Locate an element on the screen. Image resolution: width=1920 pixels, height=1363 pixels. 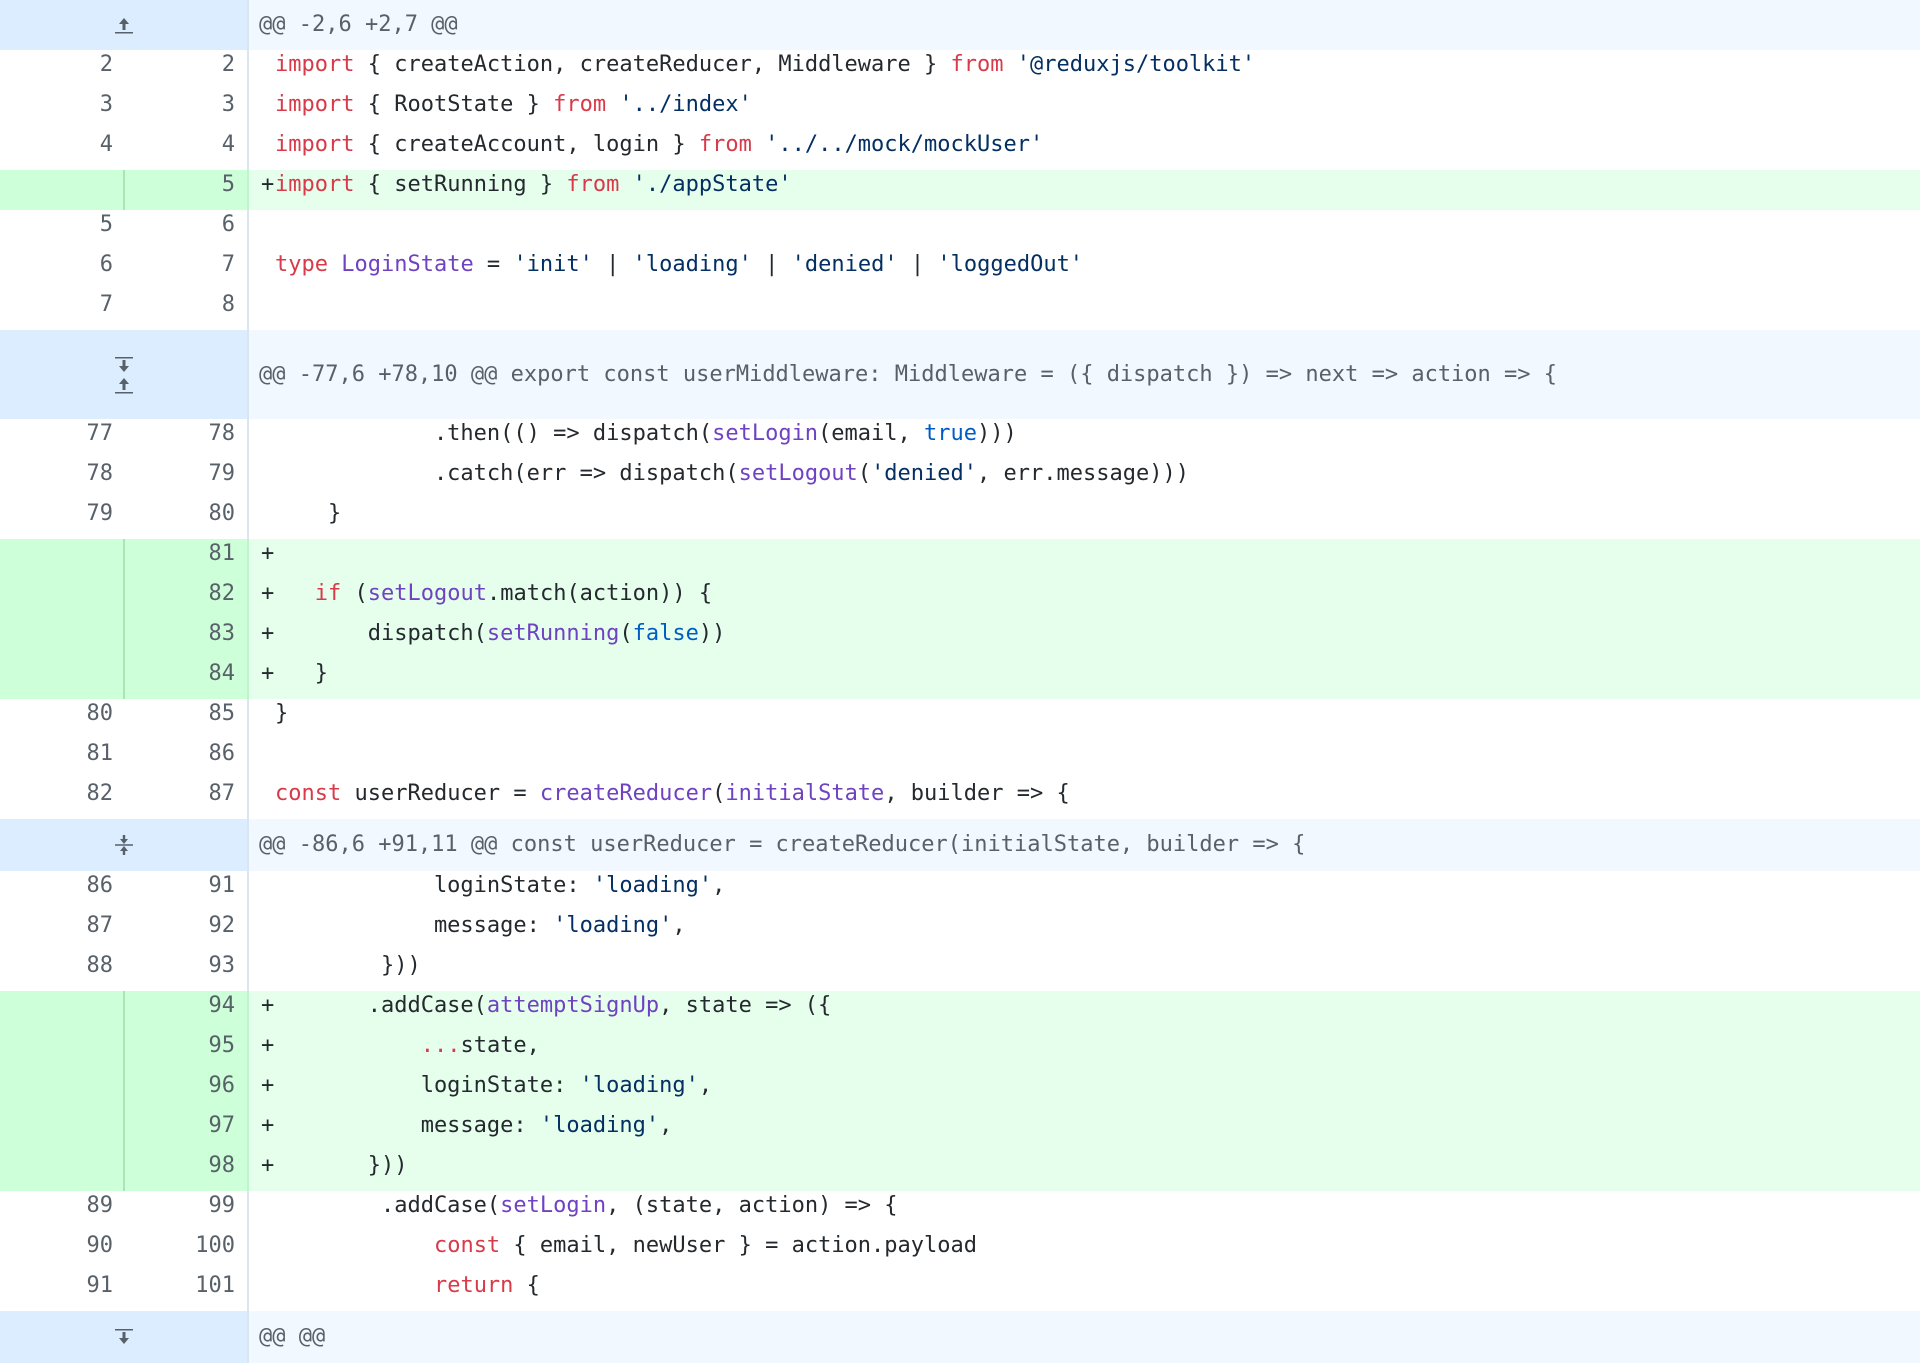
old-line-number: 4 is located at coordinates (62, 150).